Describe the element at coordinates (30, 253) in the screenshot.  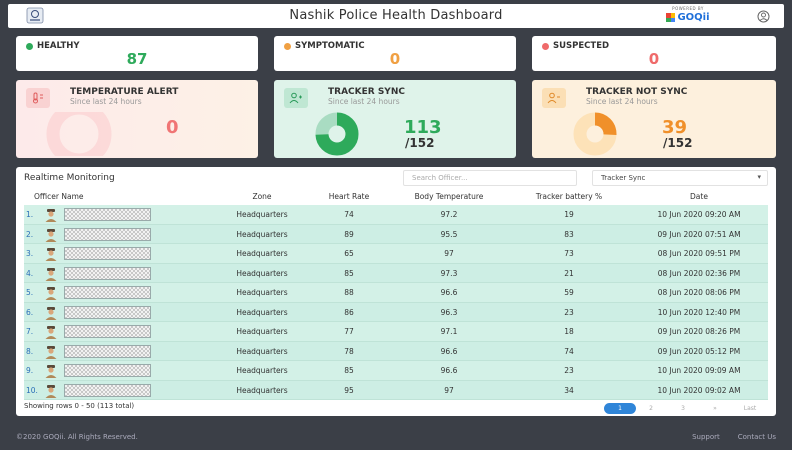
I see `row-number: 3.` at that location.